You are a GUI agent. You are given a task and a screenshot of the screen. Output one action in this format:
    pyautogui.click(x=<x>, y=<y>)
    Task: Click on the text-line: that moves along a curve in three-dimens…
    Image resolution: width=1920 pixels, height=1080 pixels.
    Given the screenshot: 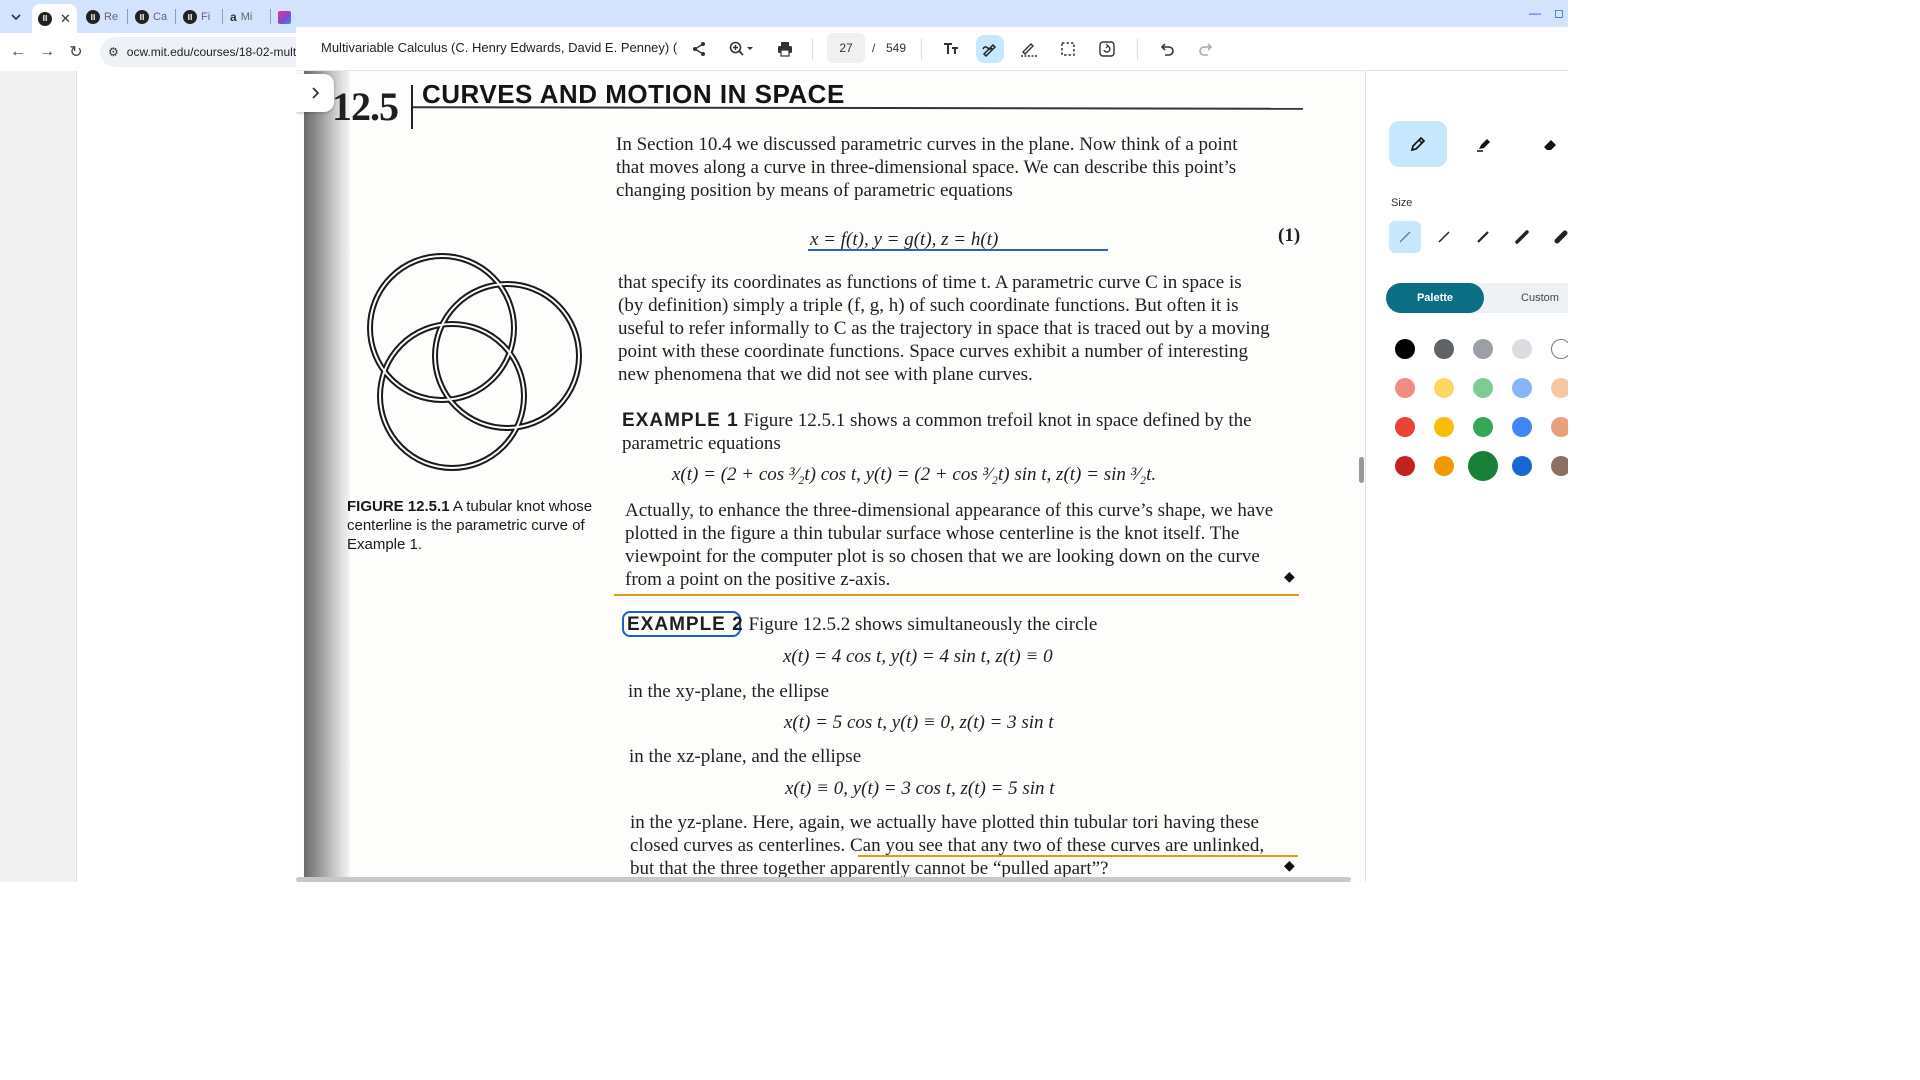 What is the action you would take?
    pyautogui.click(x=926, y=167)
    